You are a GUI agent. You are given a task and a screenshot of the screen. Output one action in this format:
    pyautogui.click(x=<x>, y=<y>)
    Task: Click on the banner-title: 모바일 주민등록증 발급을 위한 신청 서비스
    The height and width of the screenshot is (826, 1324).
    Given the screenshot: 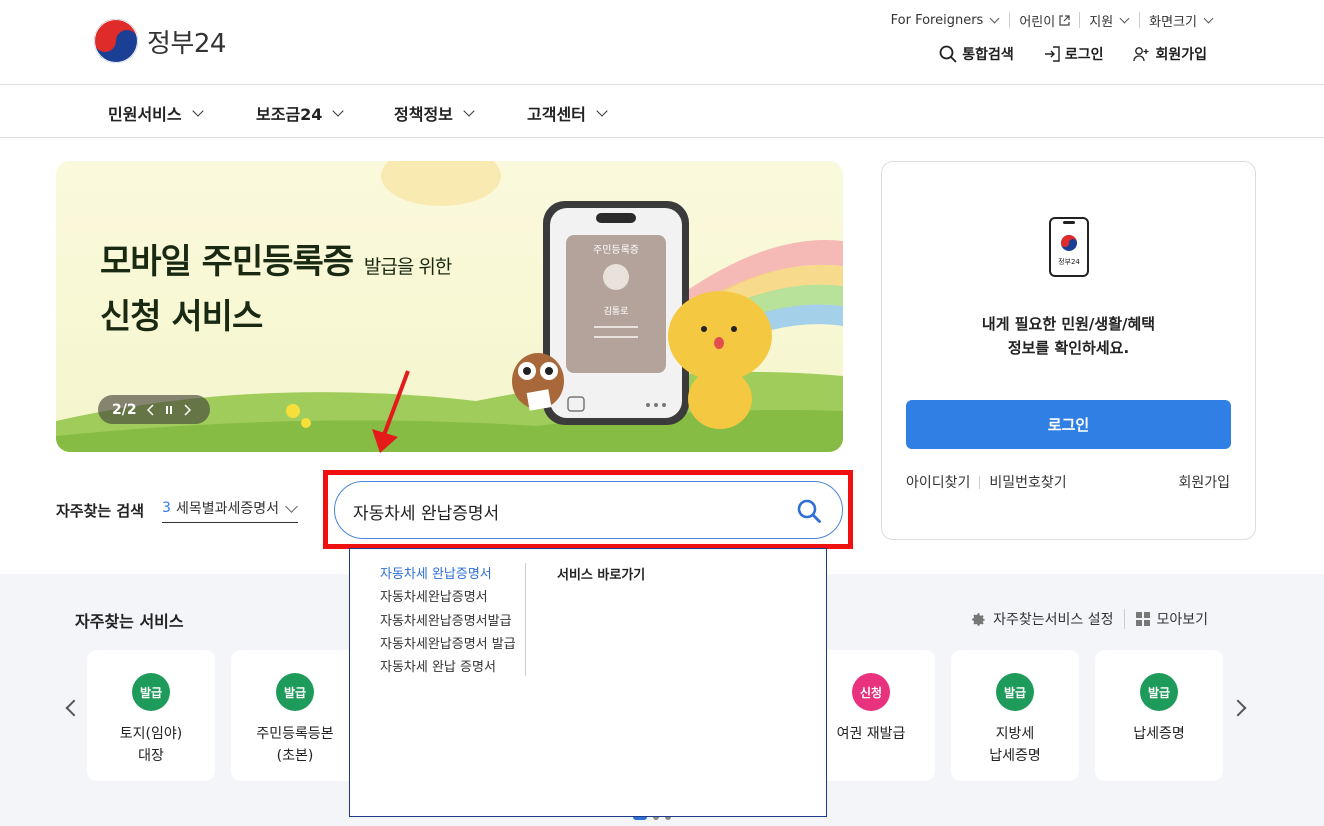 What is the action you would take?
    pyautogui.click(x=276, y=289)
    